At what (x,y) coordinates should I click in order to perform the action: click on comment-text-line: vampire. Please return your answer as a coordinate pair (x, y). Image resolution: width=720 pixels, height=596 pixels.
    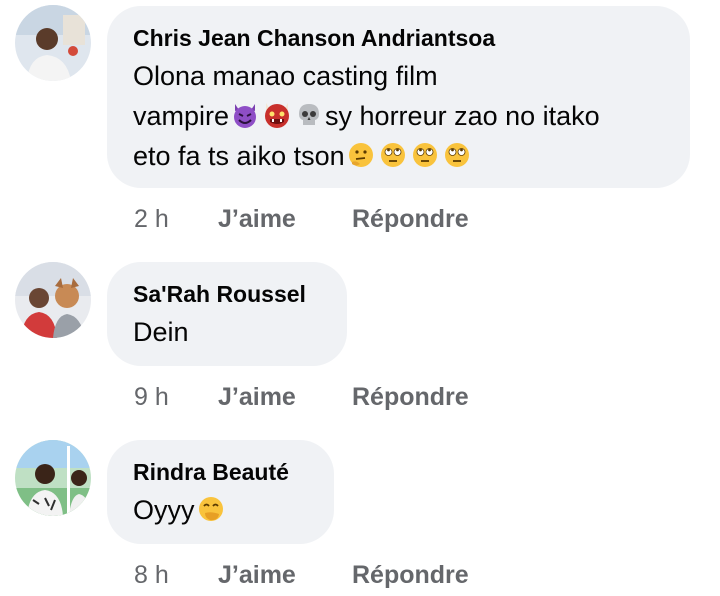
    Looking at the image, I should click on (181, 116).